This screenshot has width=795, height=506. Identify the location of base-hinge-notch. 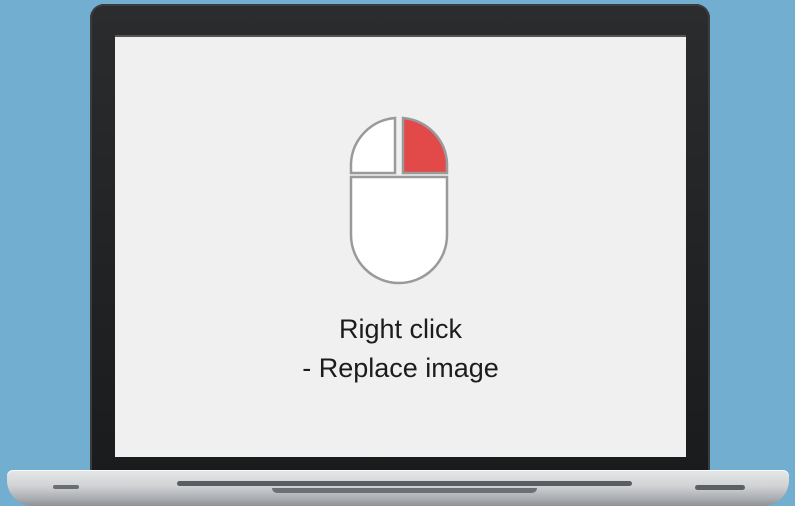
(404, 490).